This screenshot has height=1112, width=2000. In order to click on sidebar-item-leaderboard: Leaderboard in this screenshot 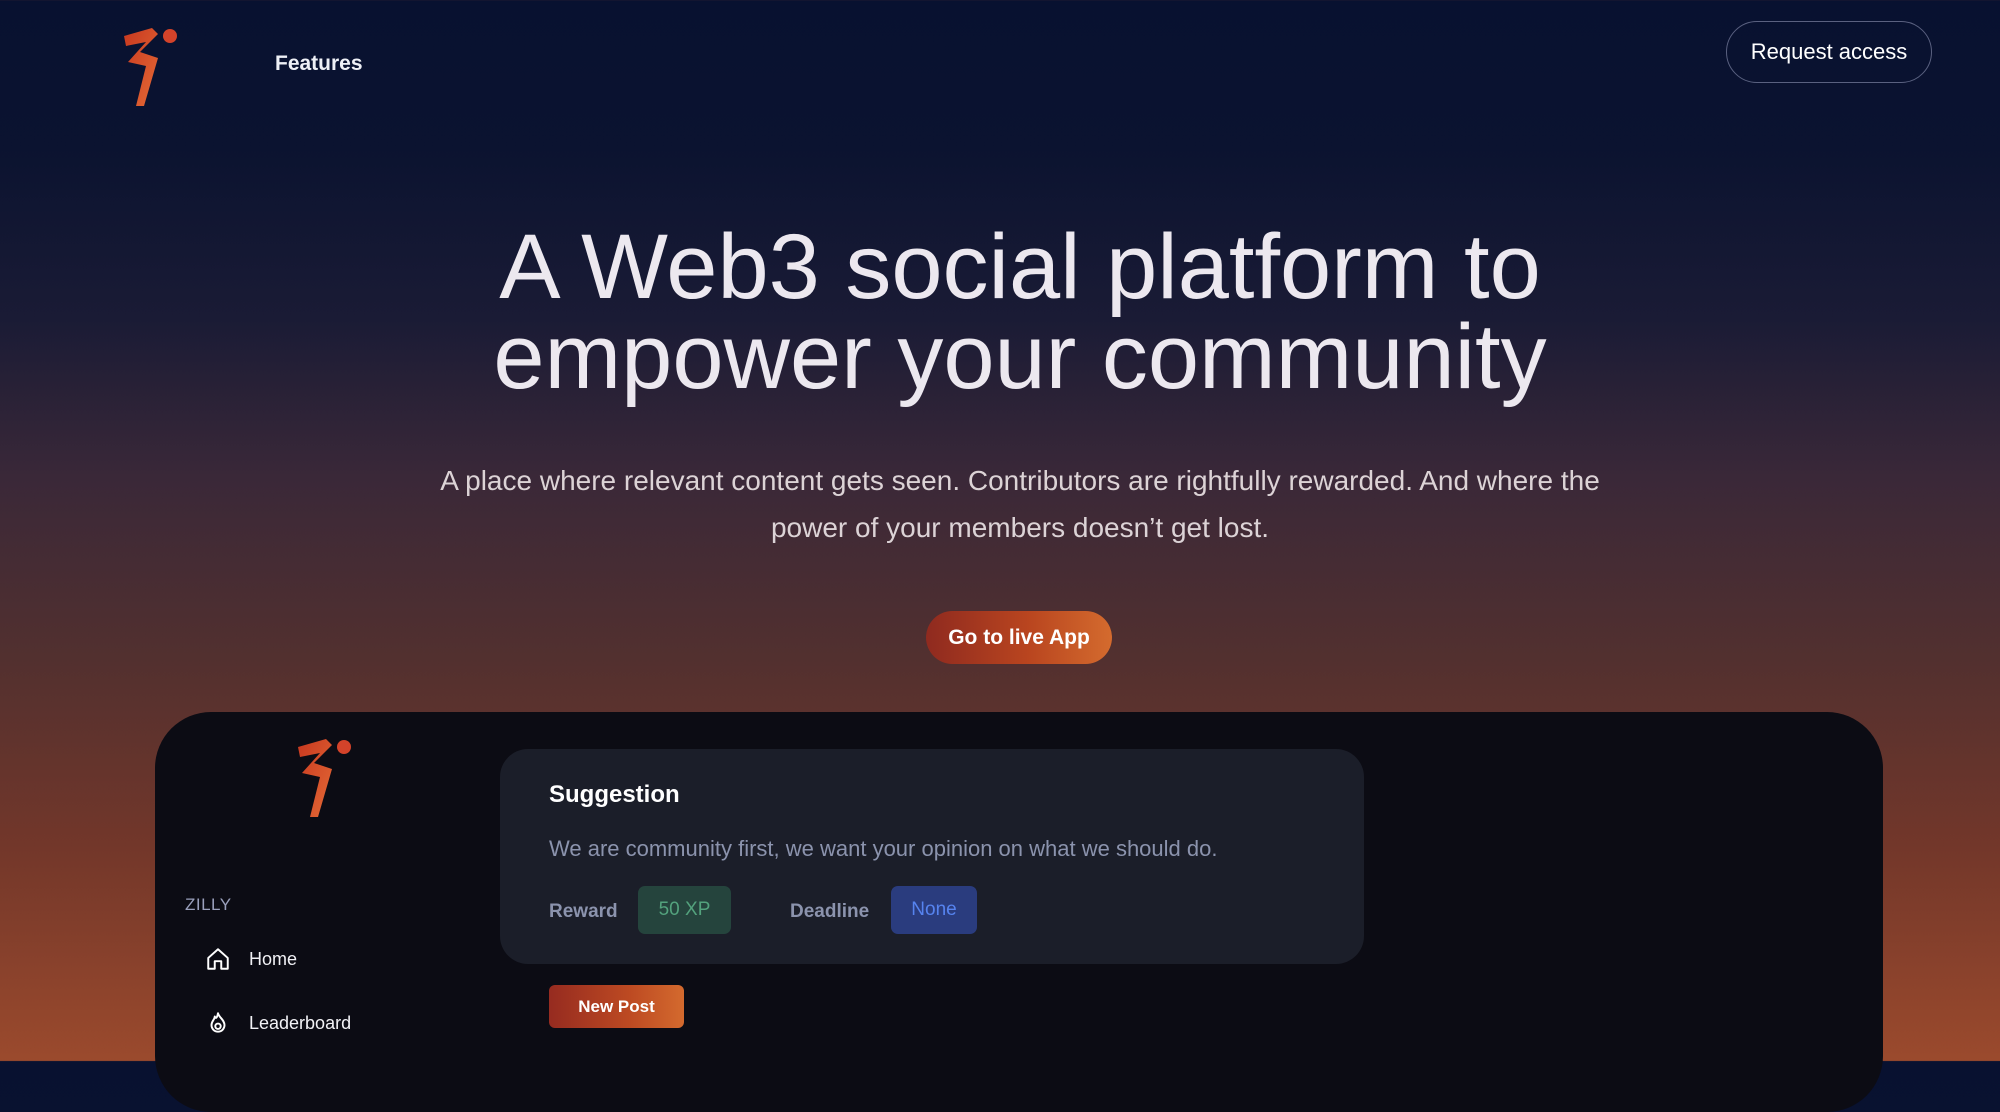, I will do `click(278, 1023)`.